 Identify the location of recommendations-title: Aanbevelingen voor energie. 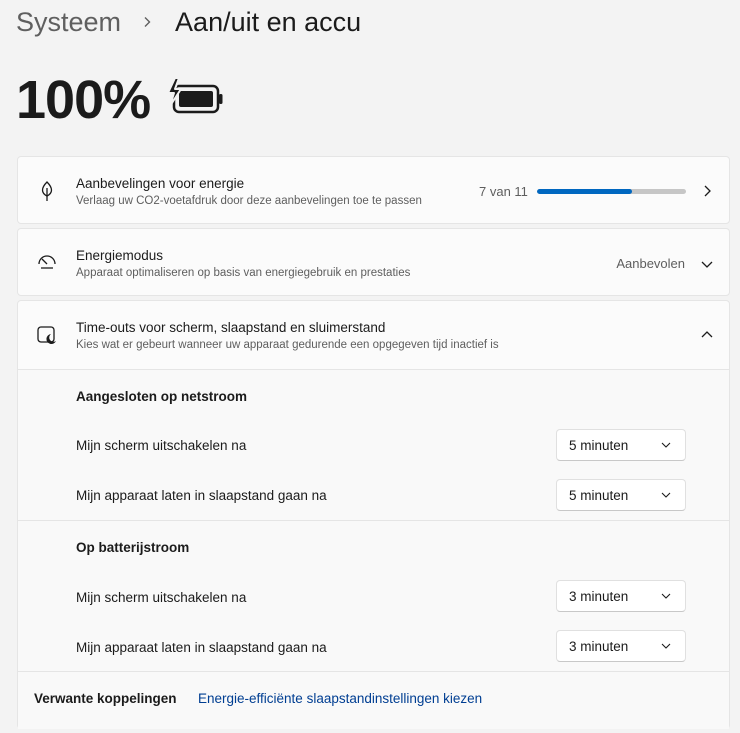
(160, 183).